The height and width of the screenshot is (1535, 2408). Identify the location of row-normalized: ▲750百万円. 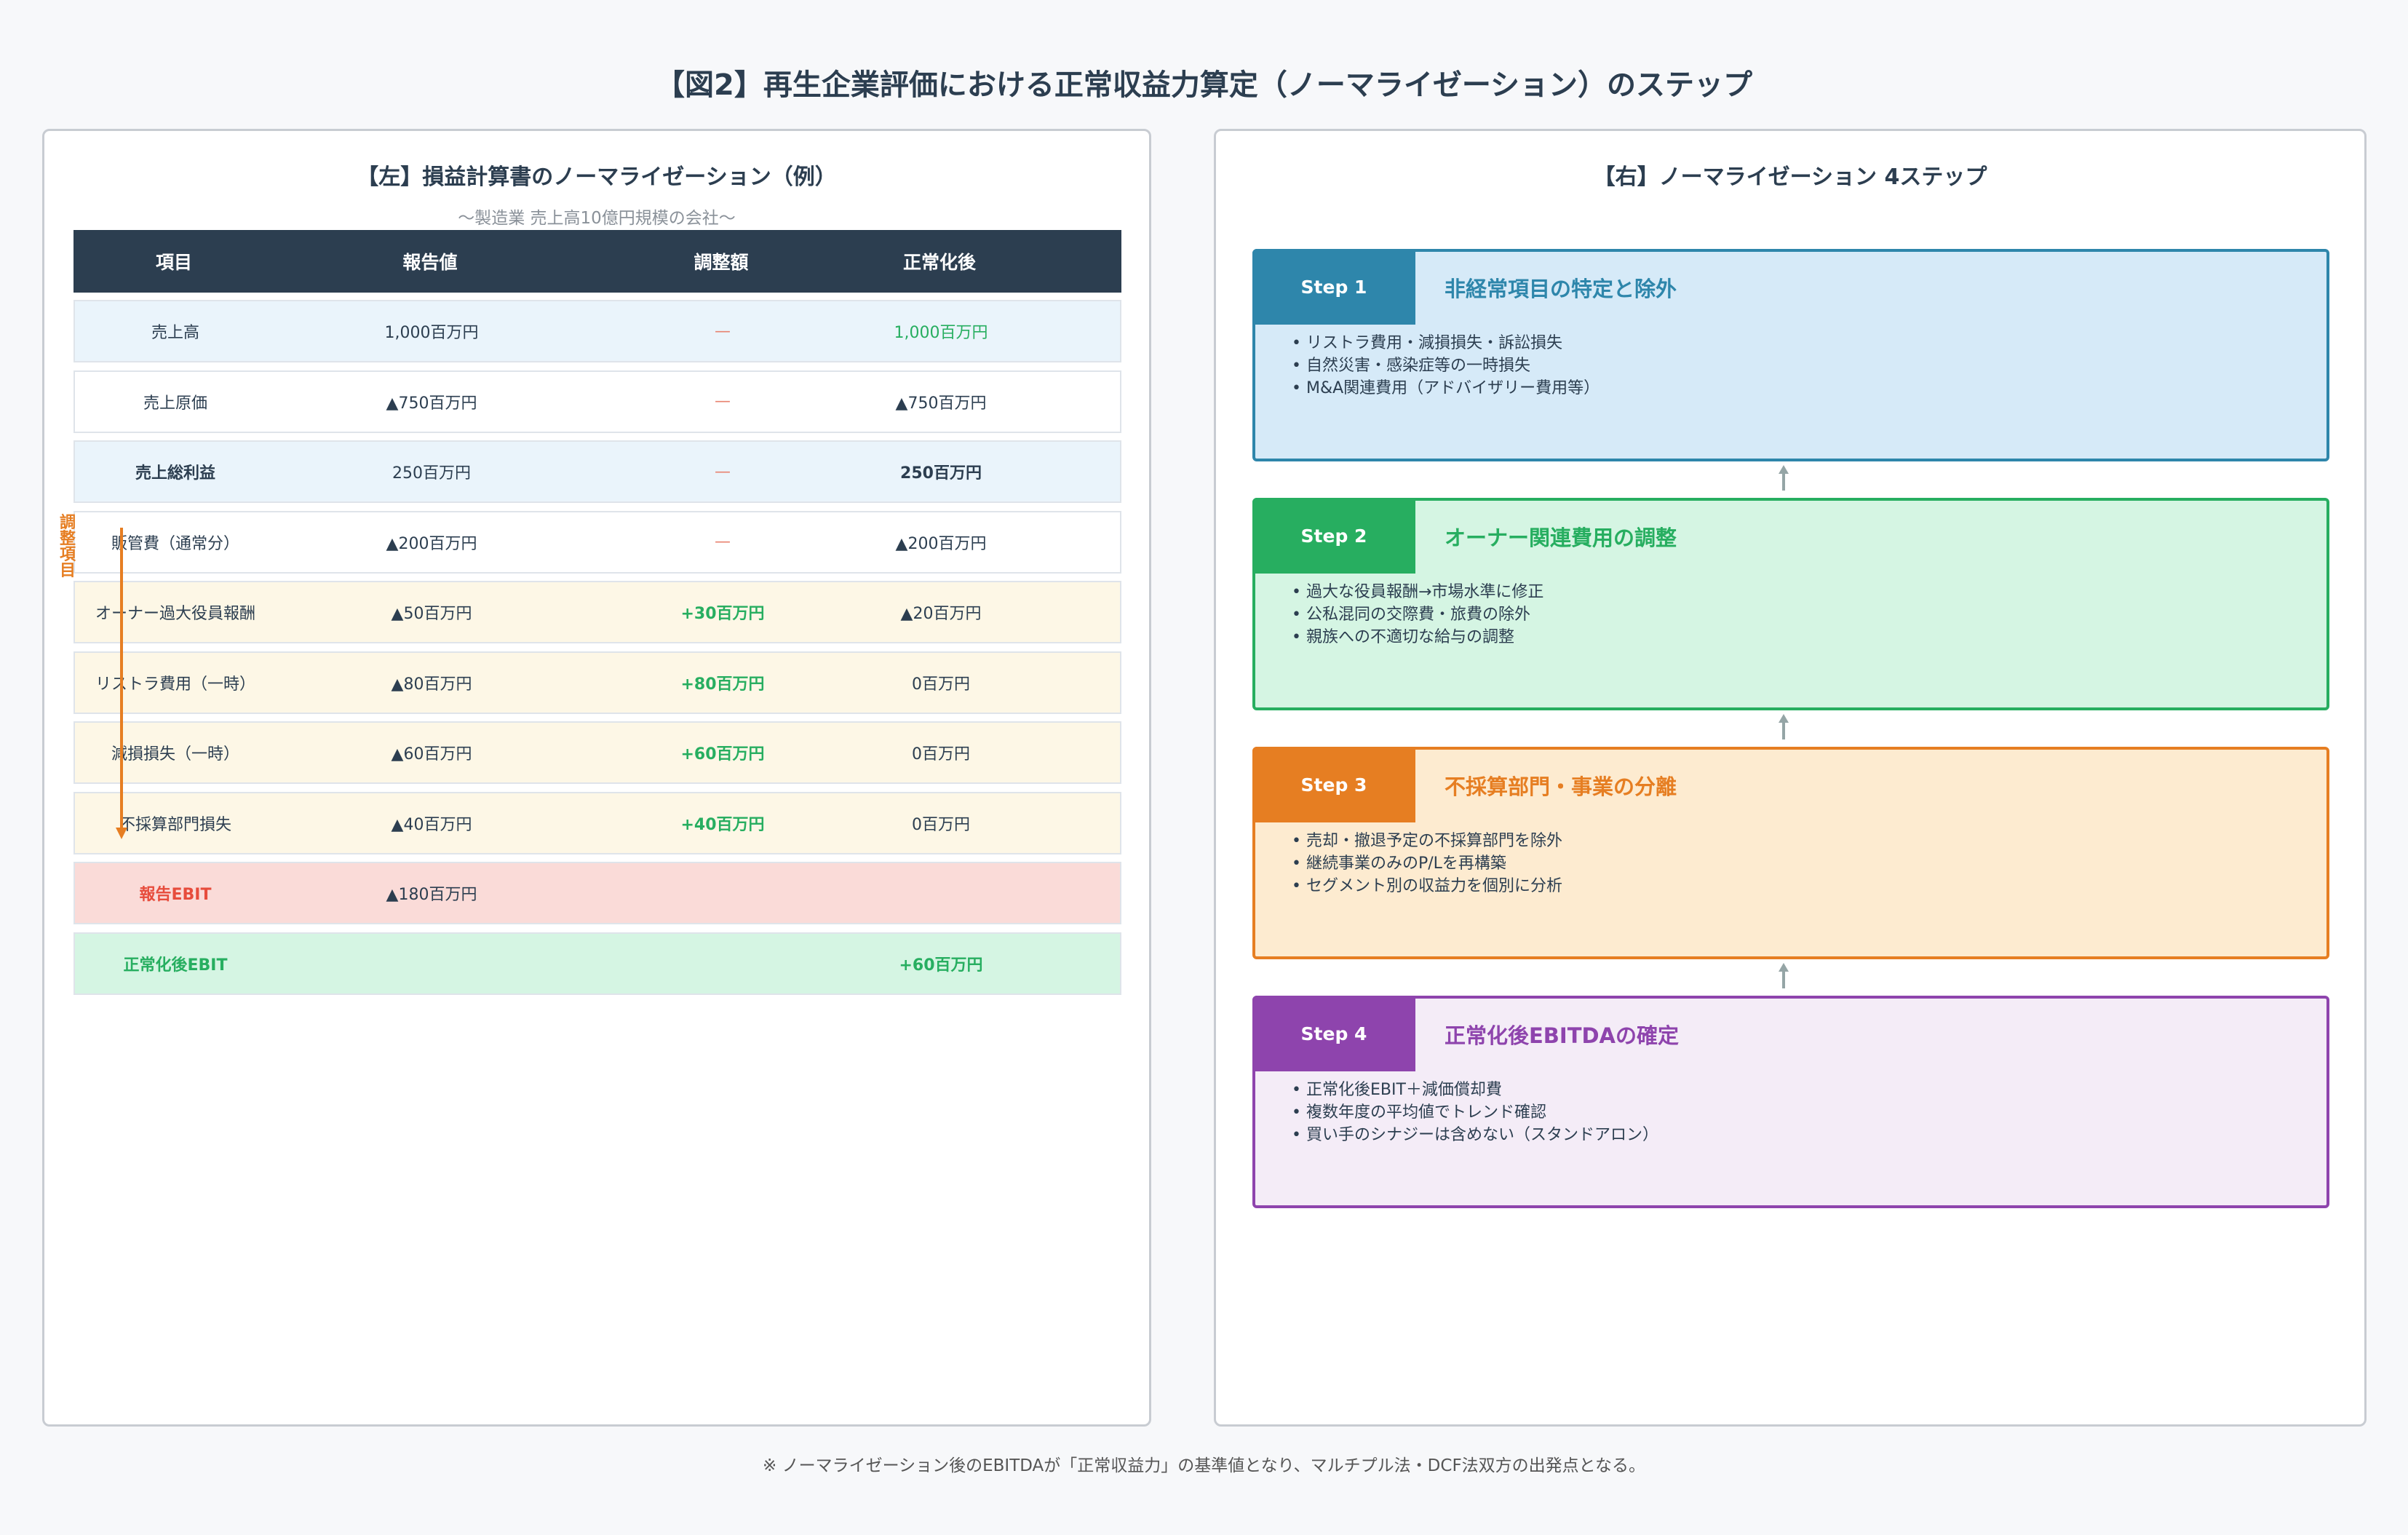
(941, 403).